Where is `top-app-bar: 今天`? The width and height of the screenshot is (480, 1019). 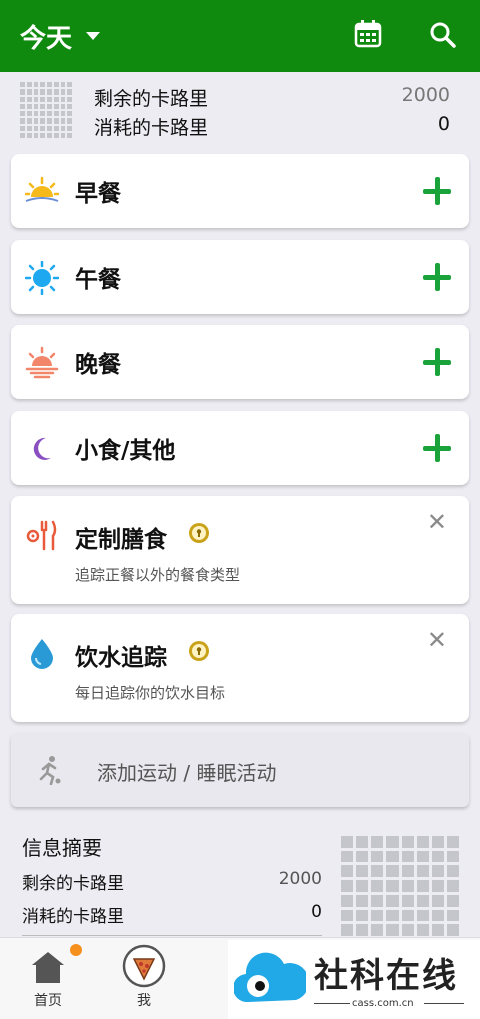 top-app-bar: 今天 is located at coordinates (240, 36).